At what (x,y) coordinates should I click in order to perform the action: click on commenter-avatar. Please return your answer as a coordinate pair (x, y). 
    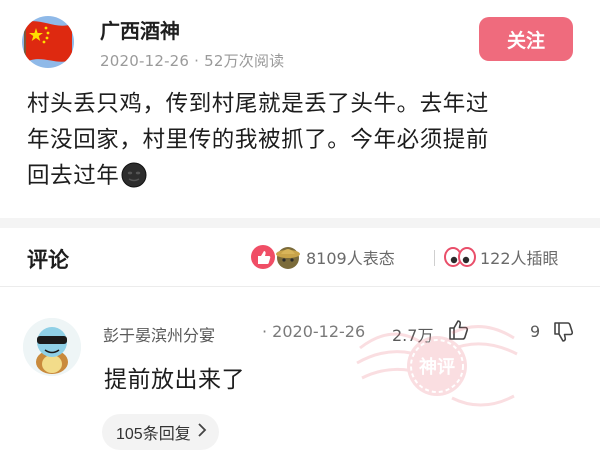
    Looking at the image, I should click on (52, 347).